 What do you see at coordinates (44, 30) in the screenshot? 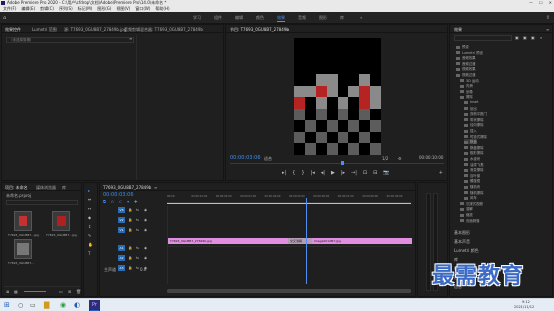
I see `tab-lumetri-scopes: Lumetri 范围` at bounding box center [44, 30].